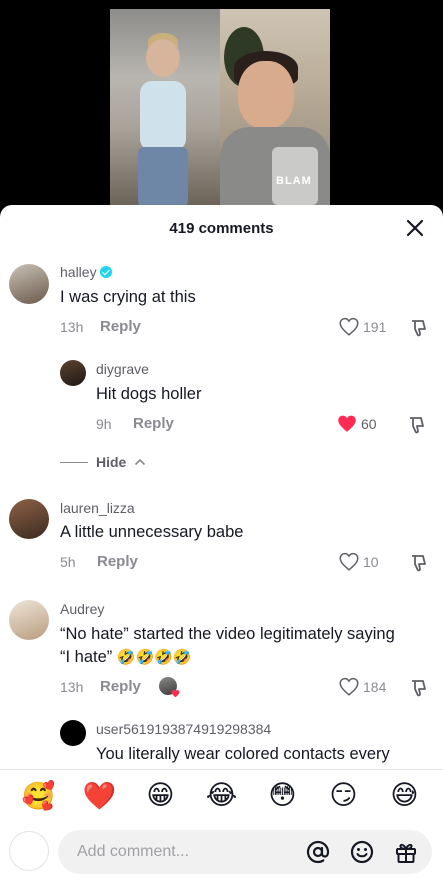 The image size is (443, 878). Describe the element at coordinates (405, 795) in the screenshot. I see `emoji-button: 😅` at that location.